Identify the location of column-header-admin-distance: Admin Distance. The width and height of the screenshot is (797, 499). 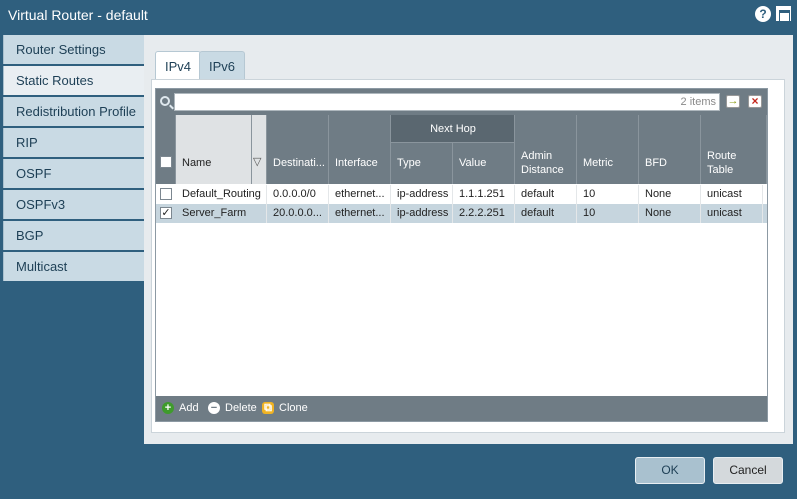
(546, 149).